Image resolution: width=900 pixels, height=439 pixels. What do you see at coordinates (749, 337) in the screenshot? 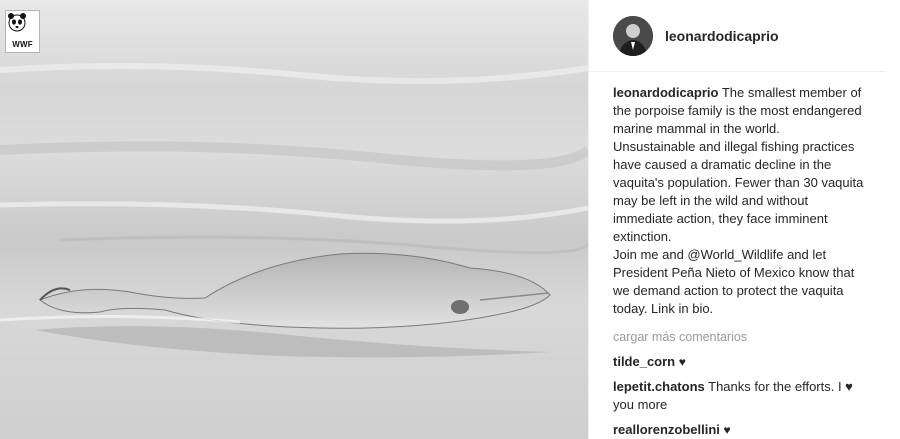
I see `load-more-comments-link: cargar más comentarios` at bounding box center [749, 337].